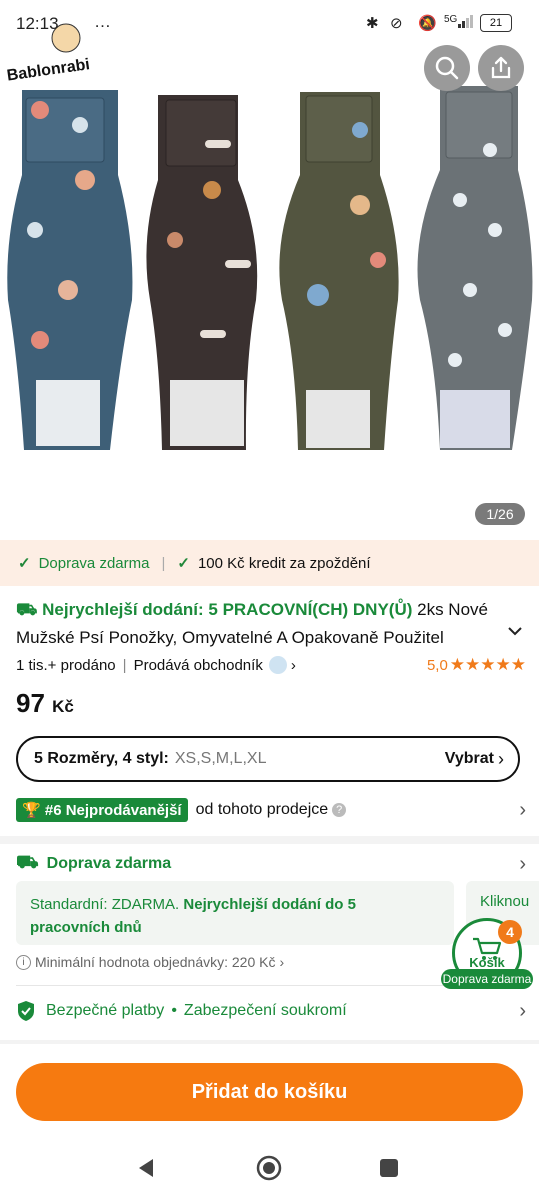 This screenshot has width=539, height=1200. Describe the element at coordinates (23, 962) in the screenshot. I see `info-icon: i` at that location.